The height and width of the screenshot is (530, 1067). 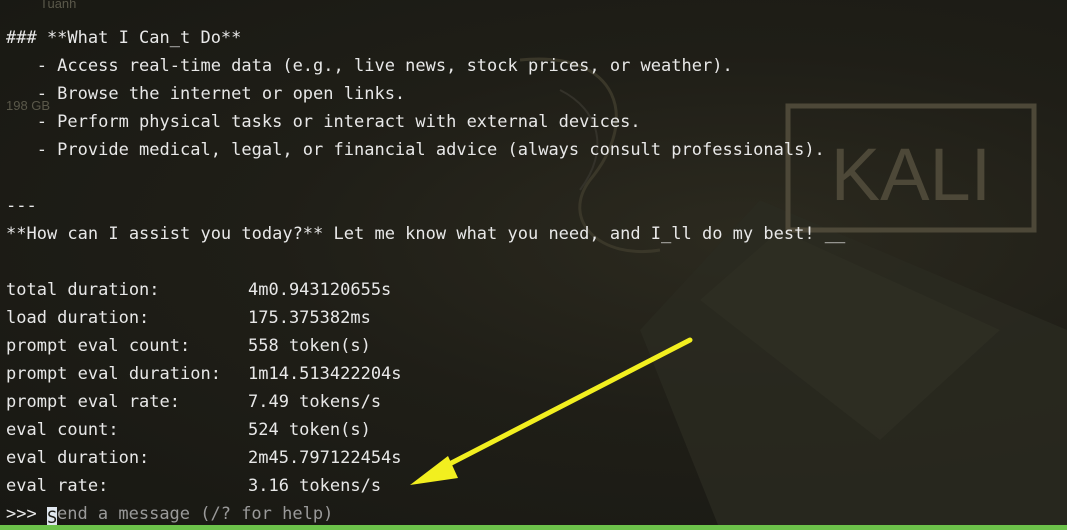 I want to click on stat-row: load duration: 175.375382ms, so click(x=188, y=318).